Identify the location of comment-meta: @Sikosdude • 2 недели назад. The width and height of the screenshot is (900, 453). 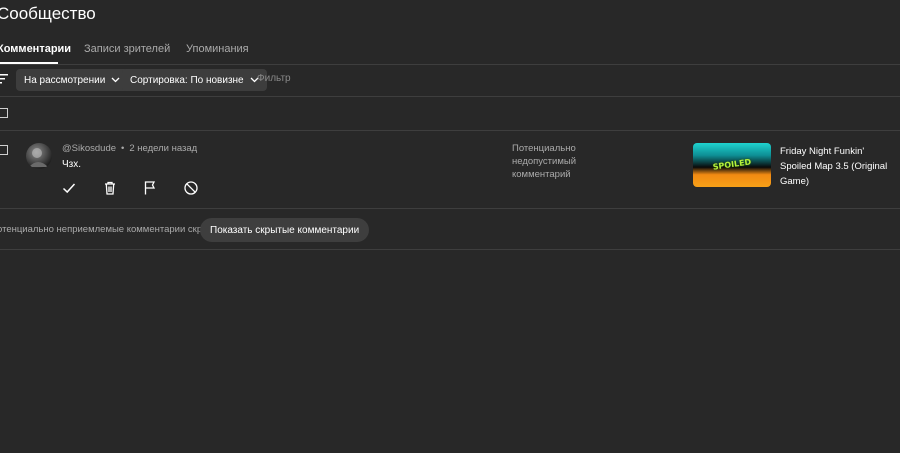
(129, 148).